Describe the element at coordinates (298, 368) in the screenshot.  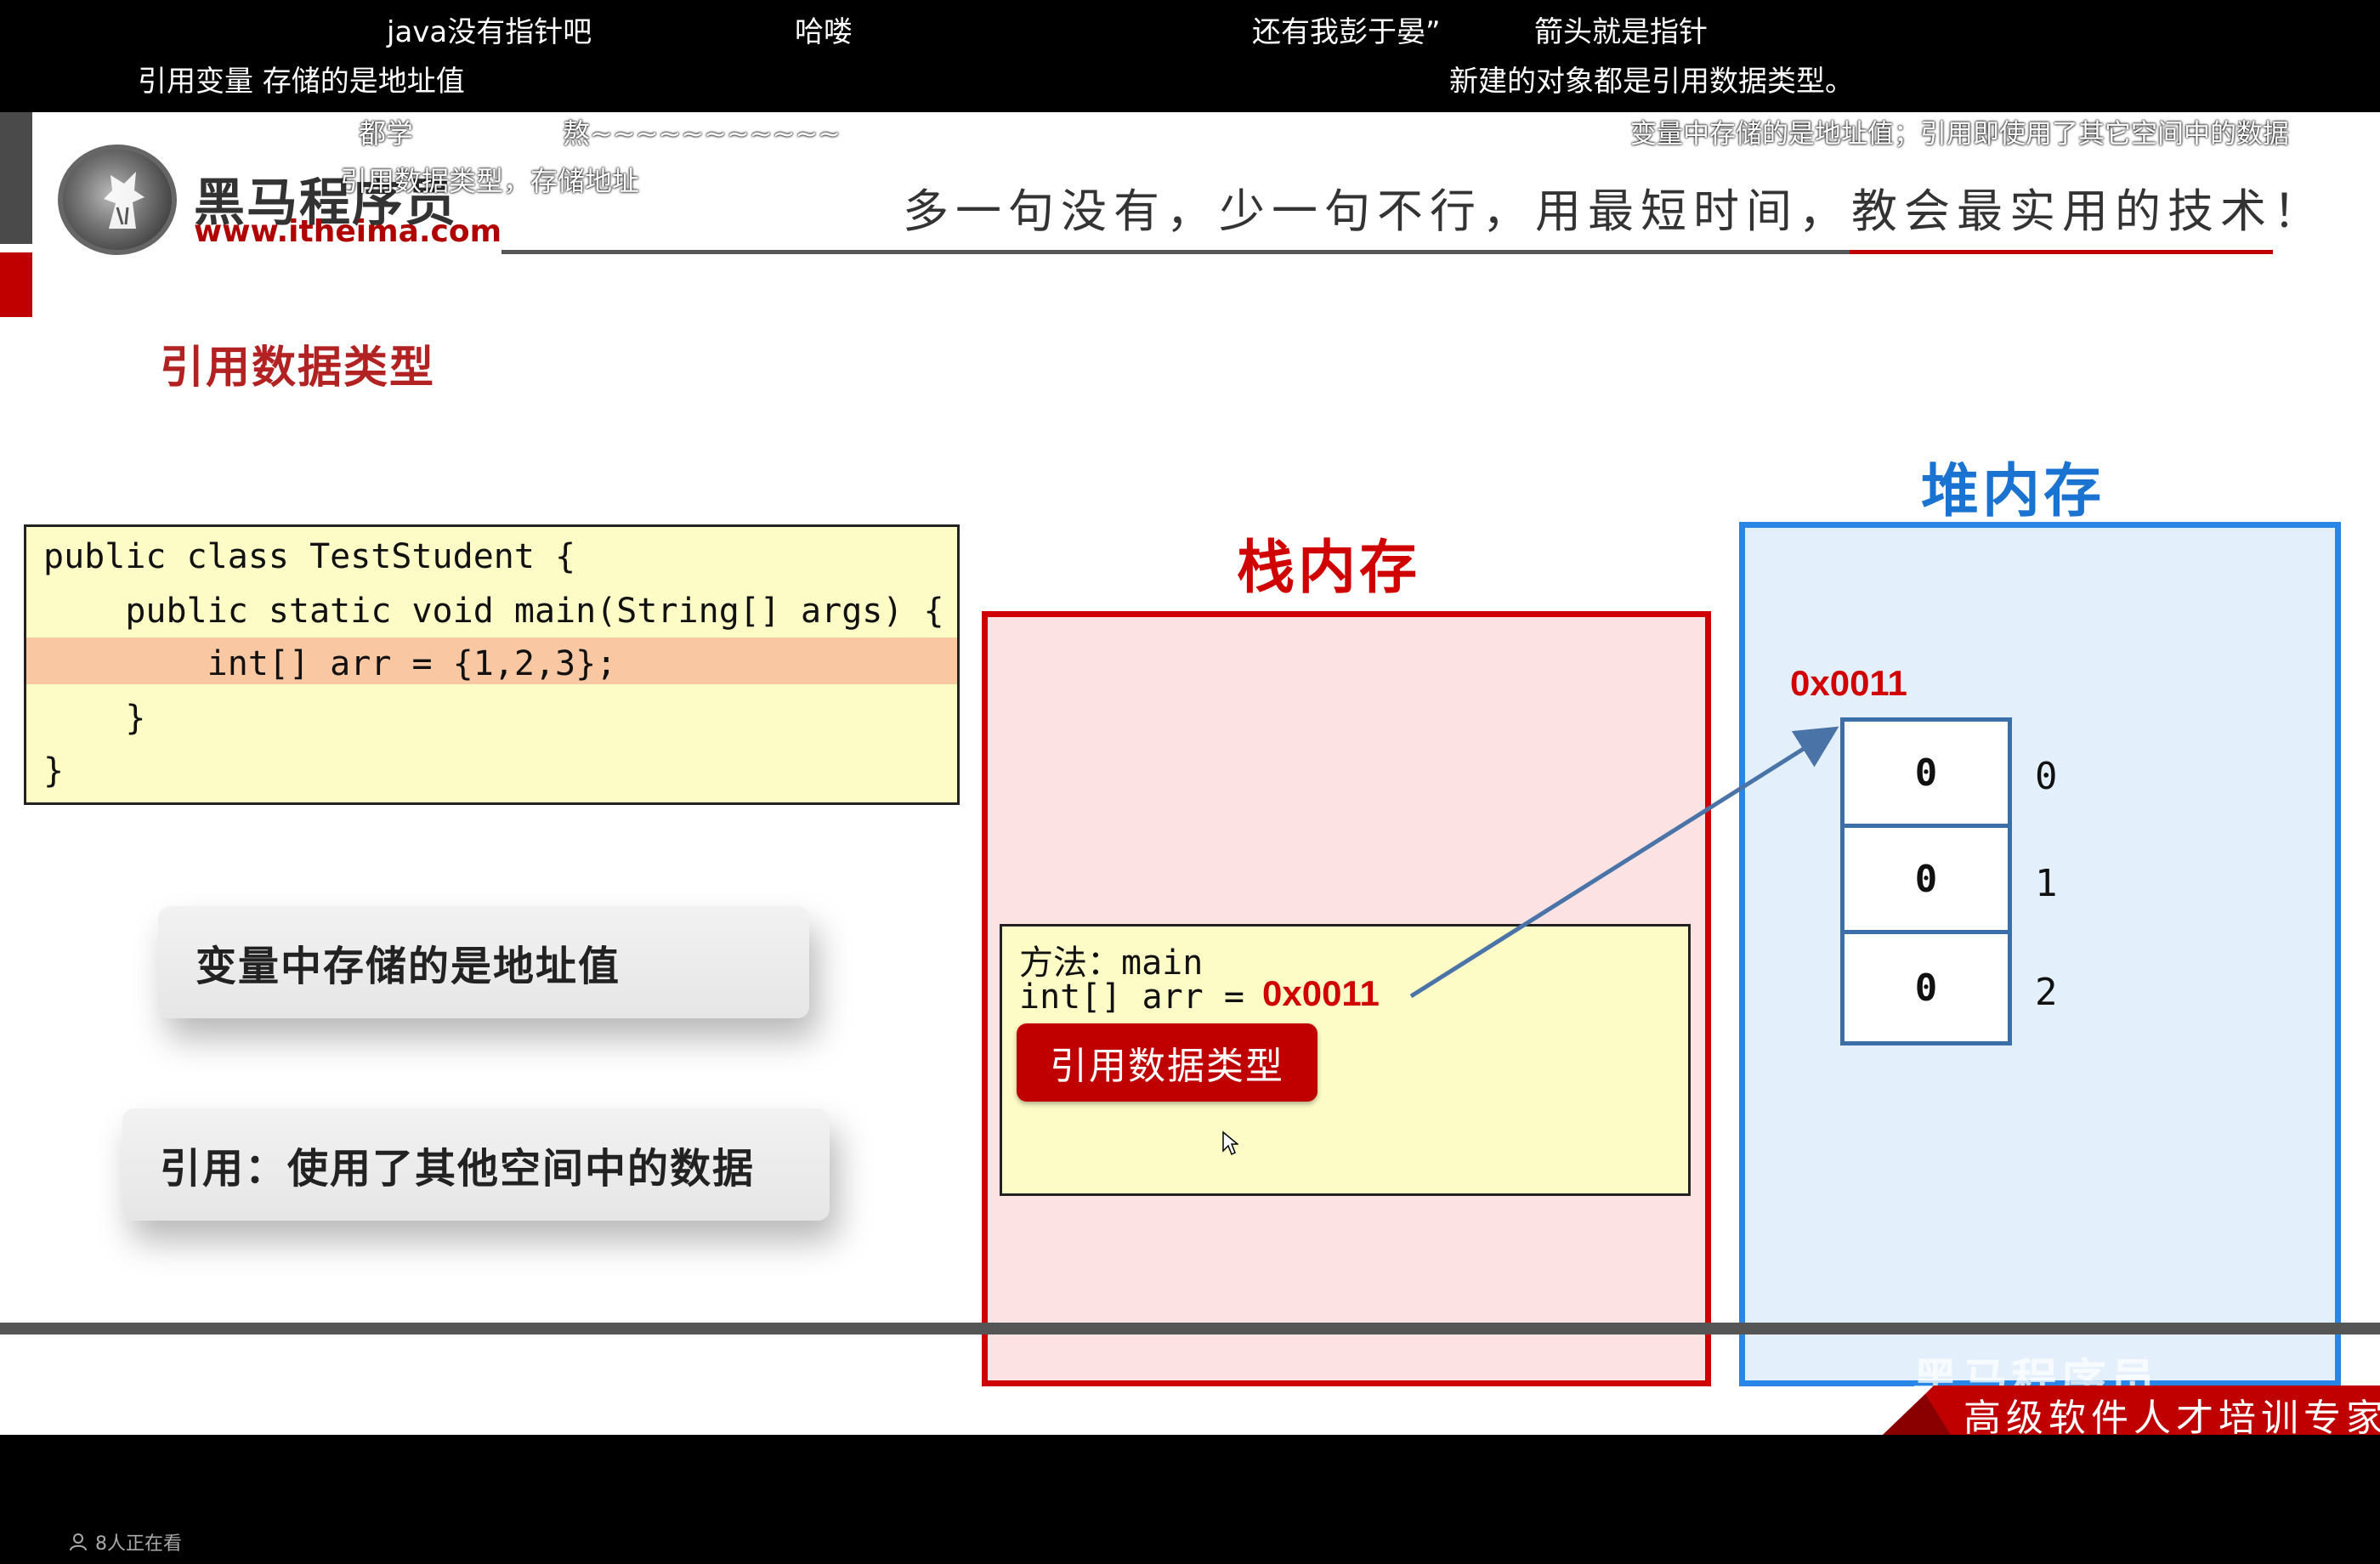
I see `section-title: 引用数据类型` at that location.